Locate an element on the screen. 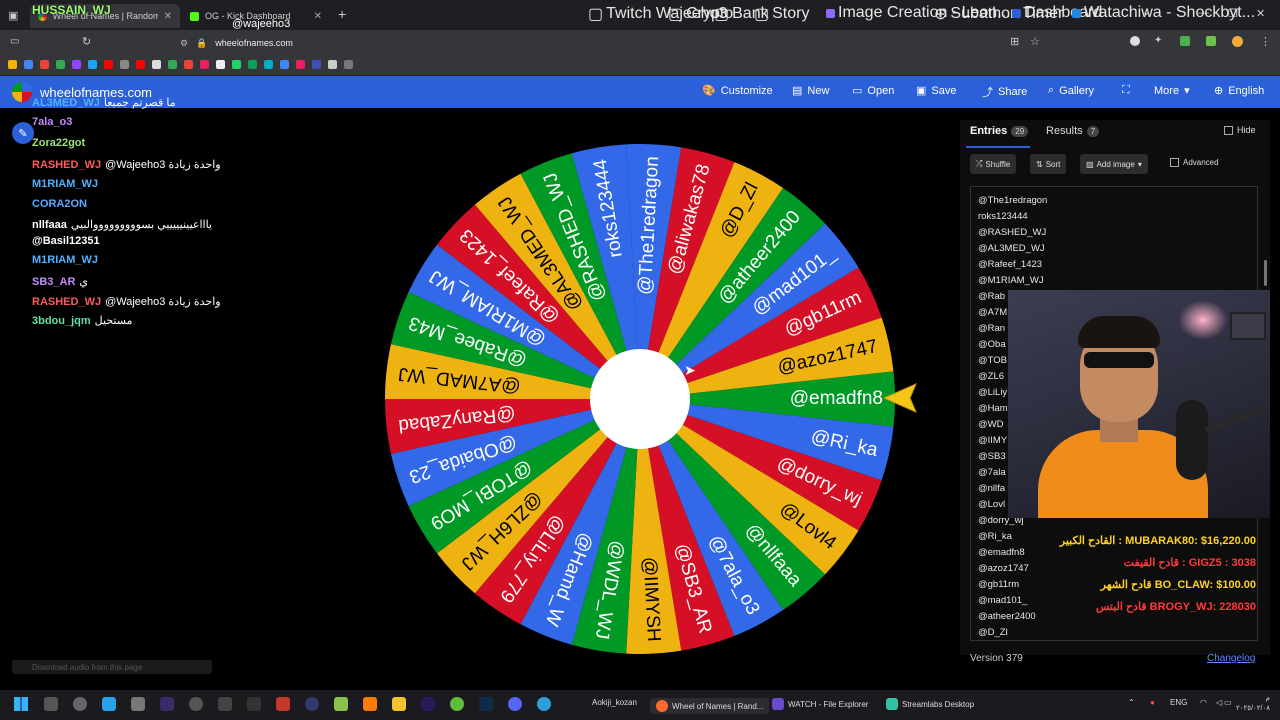 This screenshot has width=1280, height=720. illustrator-icon is located at coordinates (370, 704).